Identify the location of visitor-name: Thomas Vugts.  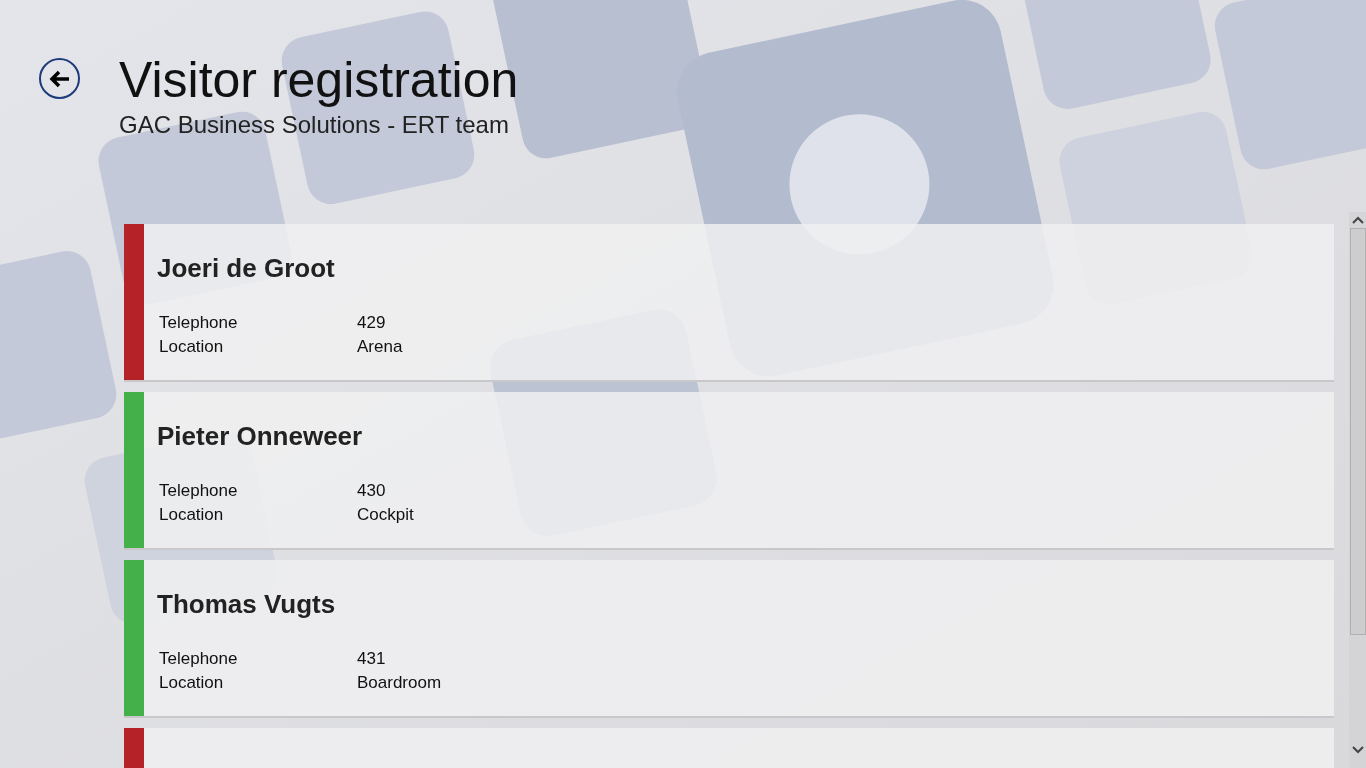
(247, 604).